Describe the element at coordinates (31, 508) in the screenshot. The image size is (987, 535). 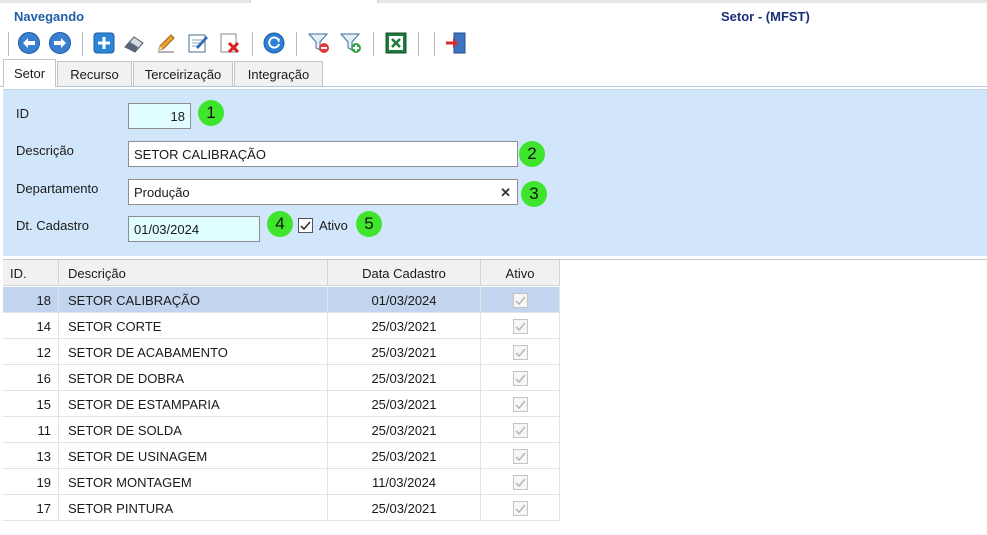
I see `cell-id: 17` at that location.